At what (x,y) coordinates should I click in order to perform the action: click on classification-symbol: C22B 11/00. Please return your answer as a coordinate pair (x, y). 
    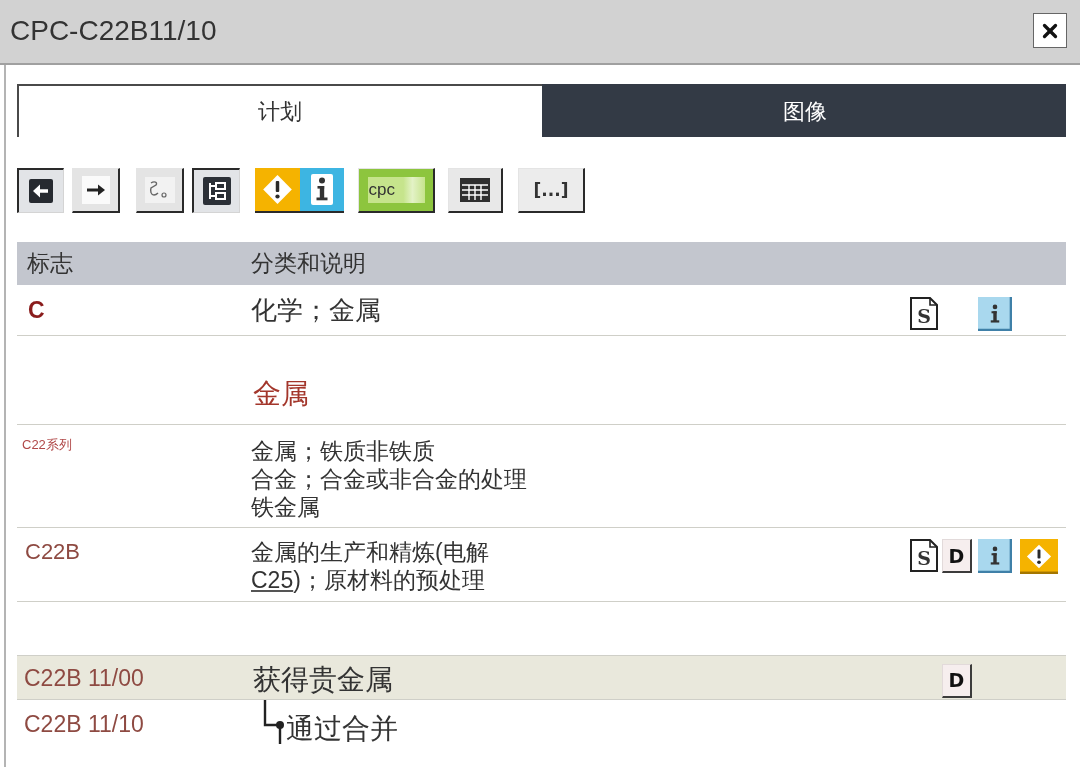
    Looking at the image, I should click on (84, 677).